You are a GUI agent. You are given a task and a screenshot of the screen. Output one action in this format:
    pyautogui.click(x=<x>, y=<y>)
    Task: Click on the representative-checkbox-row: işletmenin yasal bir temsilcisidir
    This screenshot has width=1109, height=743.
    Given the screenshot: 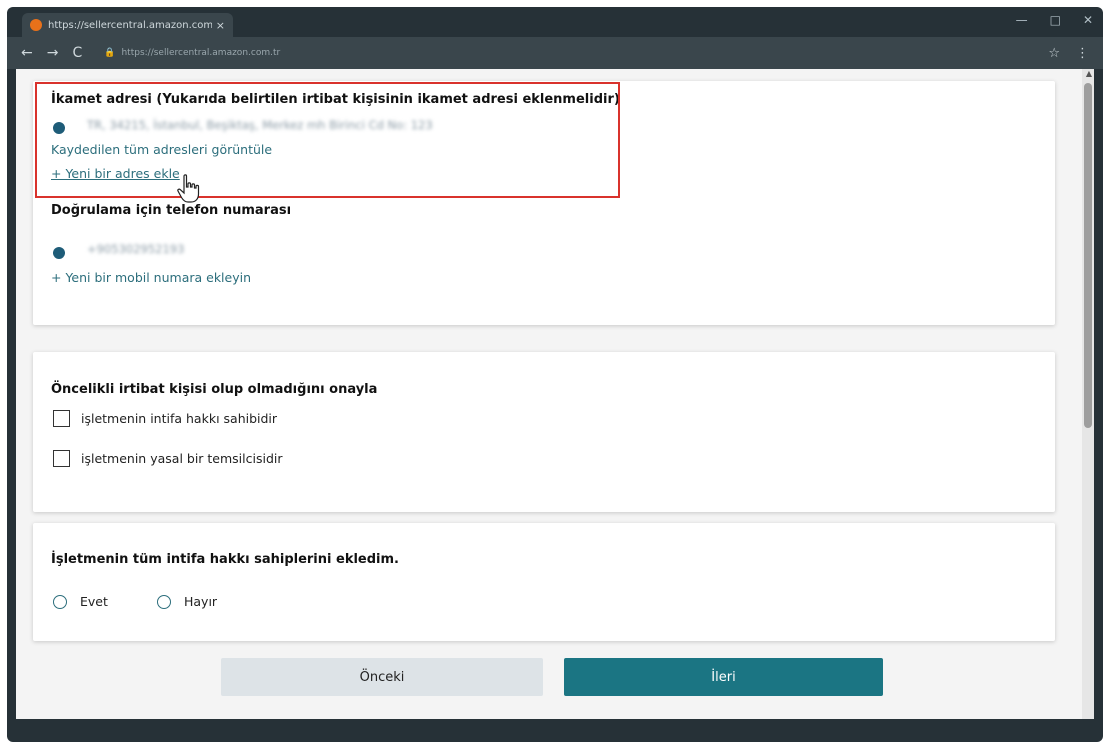 What is the action you would take?
    pyautogui.click(x=168, y=458)
    